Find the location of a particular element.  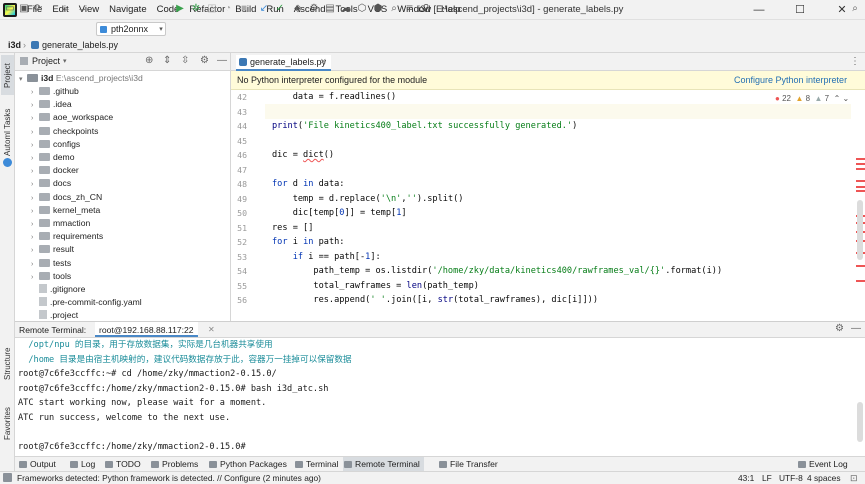

vcs-commit-icon: ✓ is located at coordinates (280, 9).